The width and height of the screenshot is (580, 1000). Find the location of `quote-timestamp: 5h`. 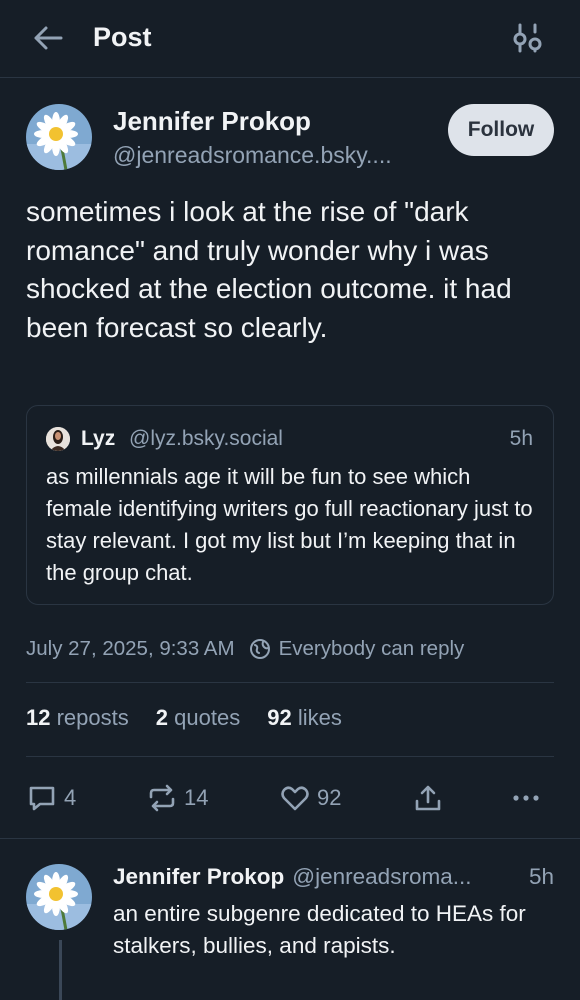

quote-timestamp: 5h is located at coordinates (521, 438).